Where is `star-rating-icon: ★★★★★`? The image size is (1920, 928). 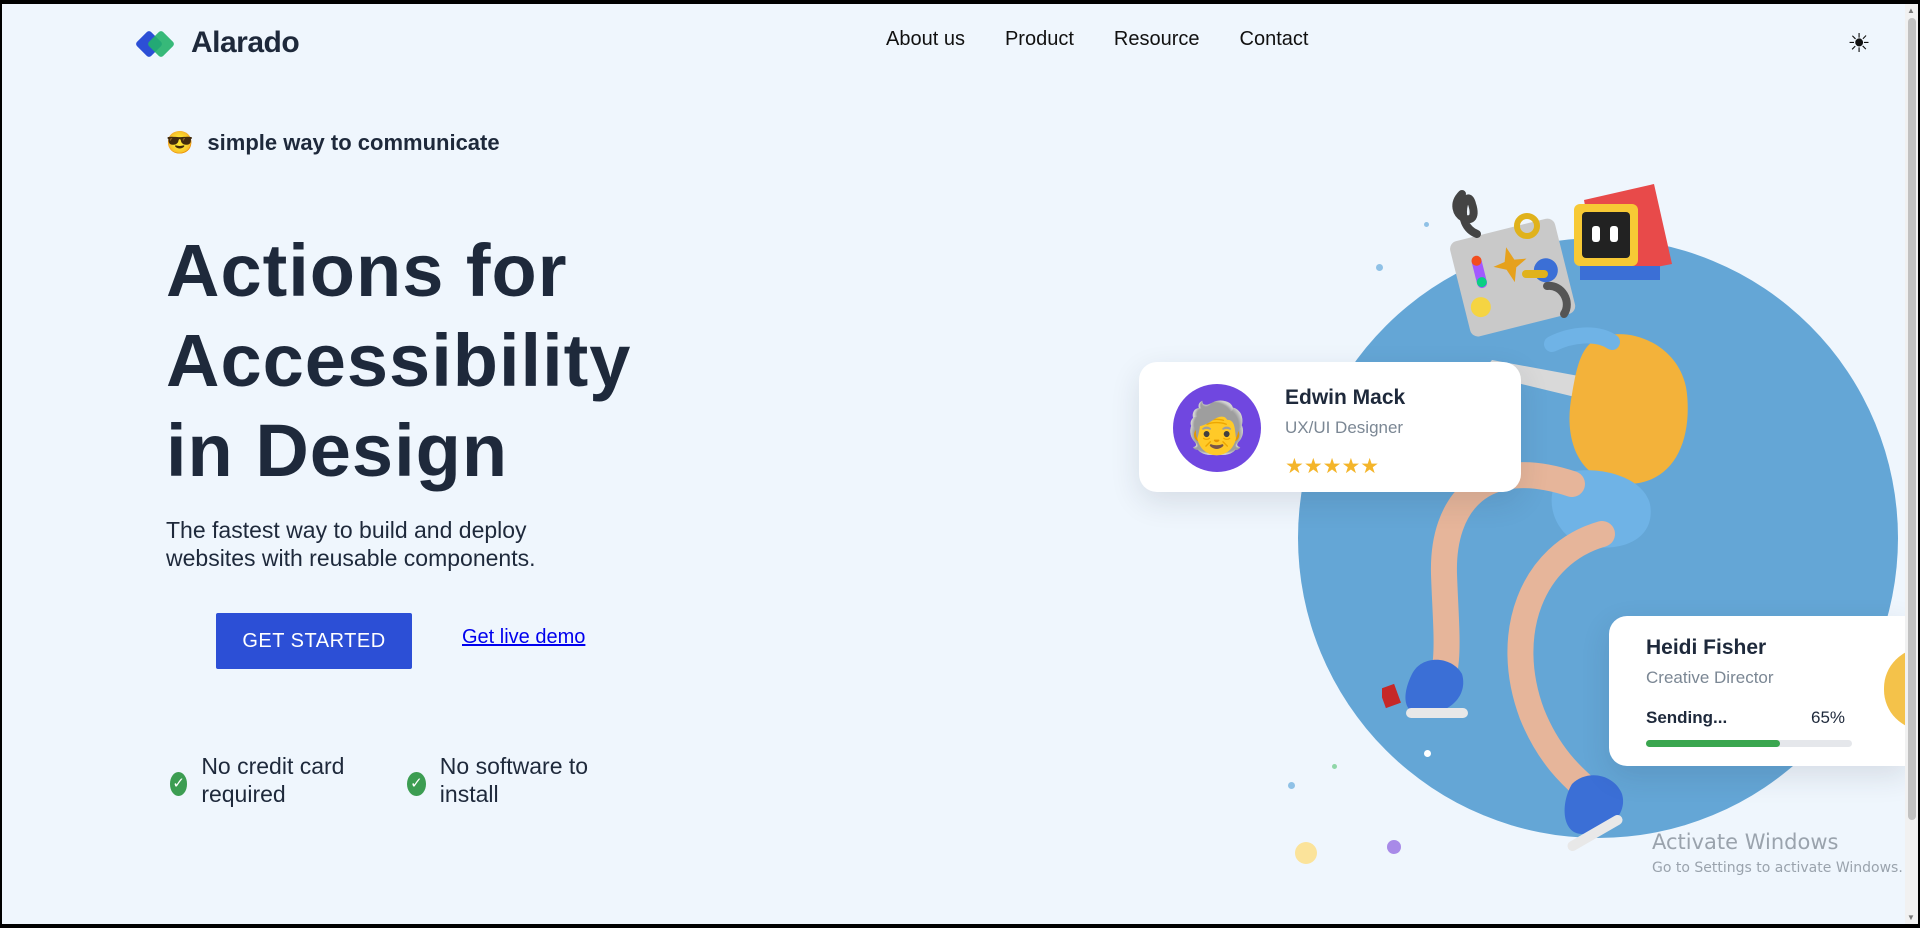 star-rating-icon: ★★★★★ is located at coordinates (1332, 466).